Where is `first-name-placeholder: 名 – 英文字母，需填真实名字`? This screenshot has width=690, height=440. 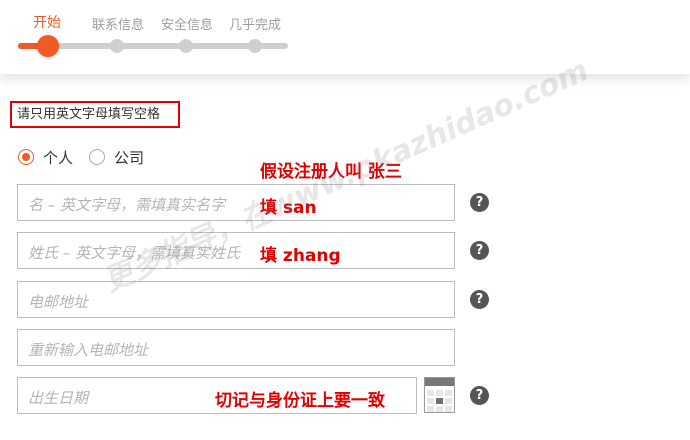 first-name-placeholder: 名 – 英文字母，需填真实名字 is located at coordinates (127, 205).